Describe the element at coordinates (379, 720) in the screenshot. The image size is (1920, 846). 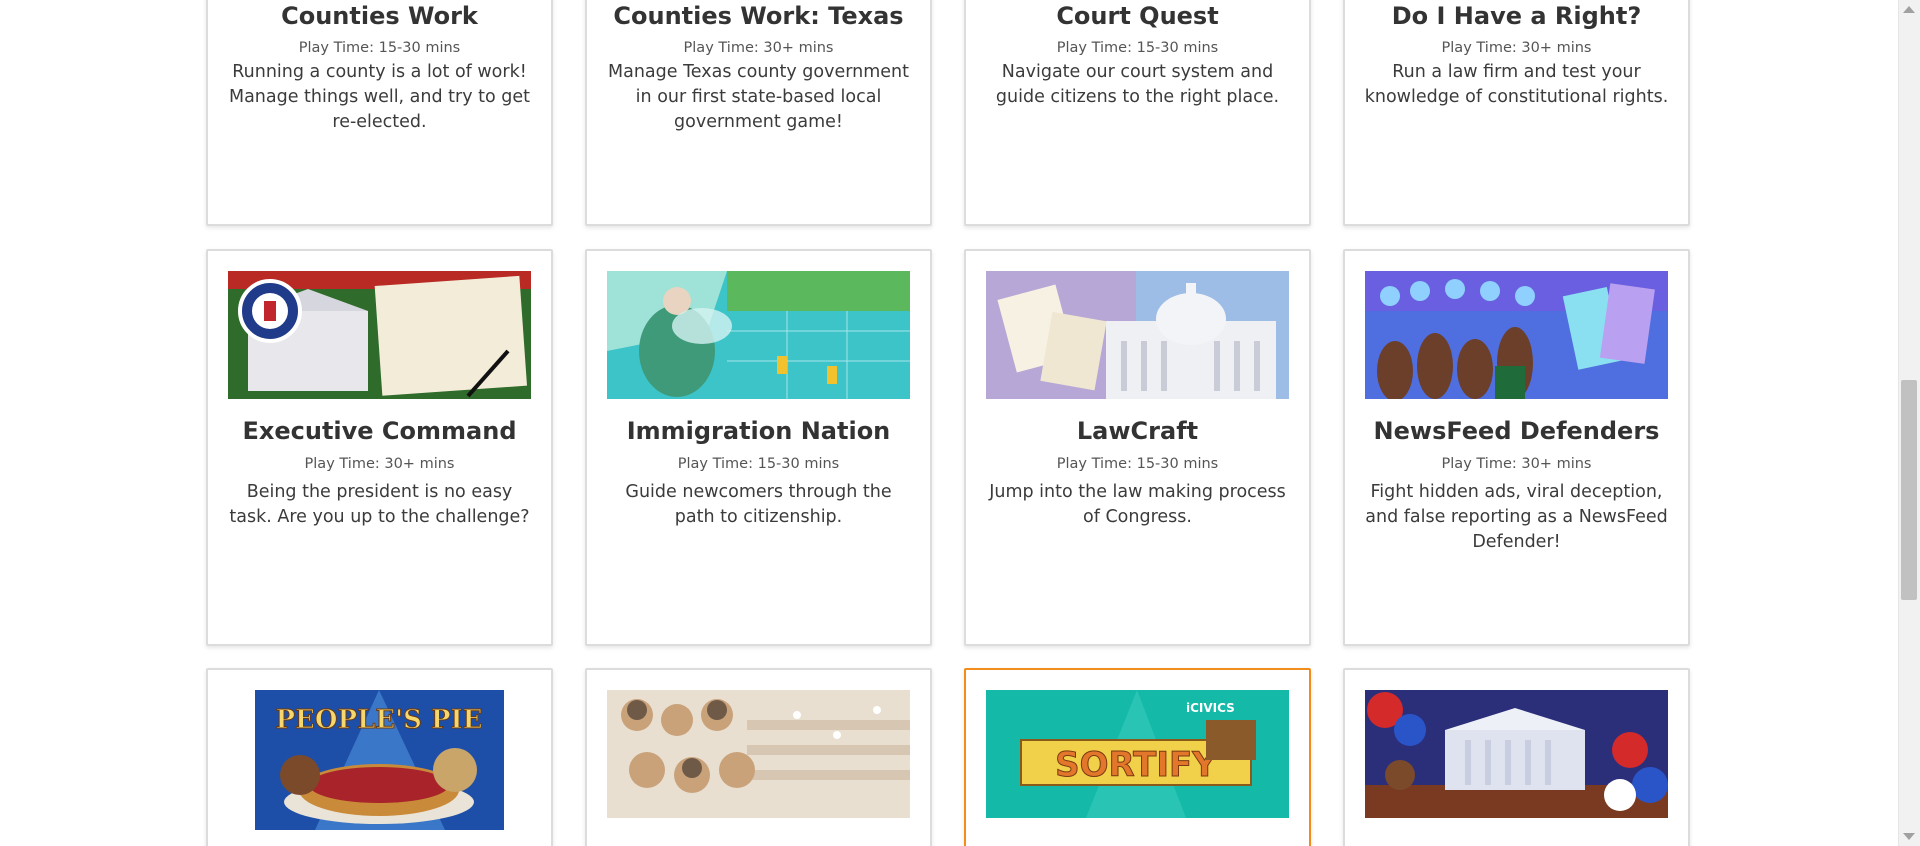
I see `peoples-pie-logo-text: PEOPLE'S PIE` at that location.